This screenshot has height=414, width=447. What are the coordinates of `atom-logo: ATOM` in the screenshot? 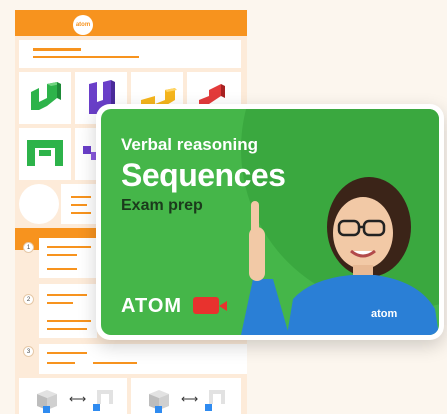 It's located at (152, 306).